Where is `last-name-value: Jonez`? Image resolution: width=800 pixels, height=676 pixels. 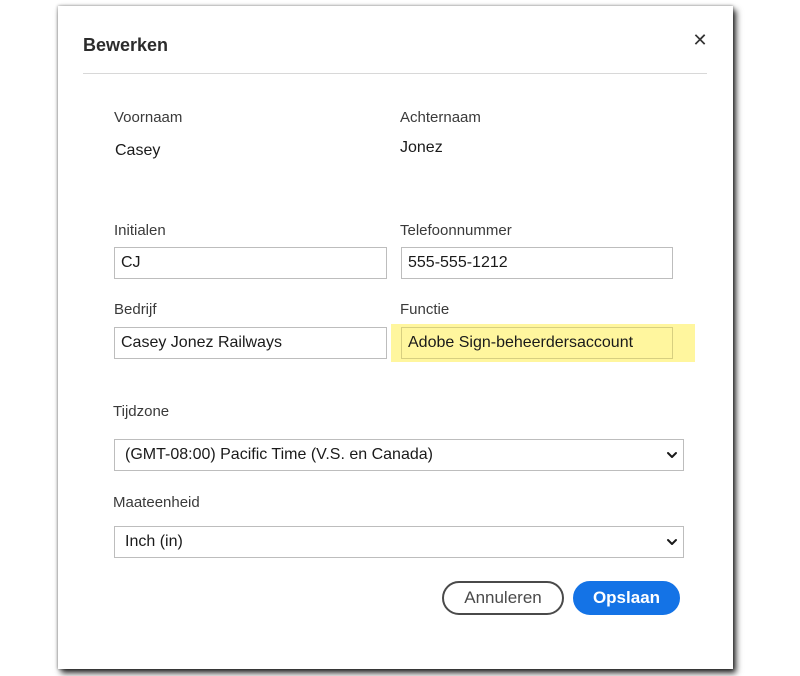 last-name-value: Jonez is located at coordinates (421, 147).